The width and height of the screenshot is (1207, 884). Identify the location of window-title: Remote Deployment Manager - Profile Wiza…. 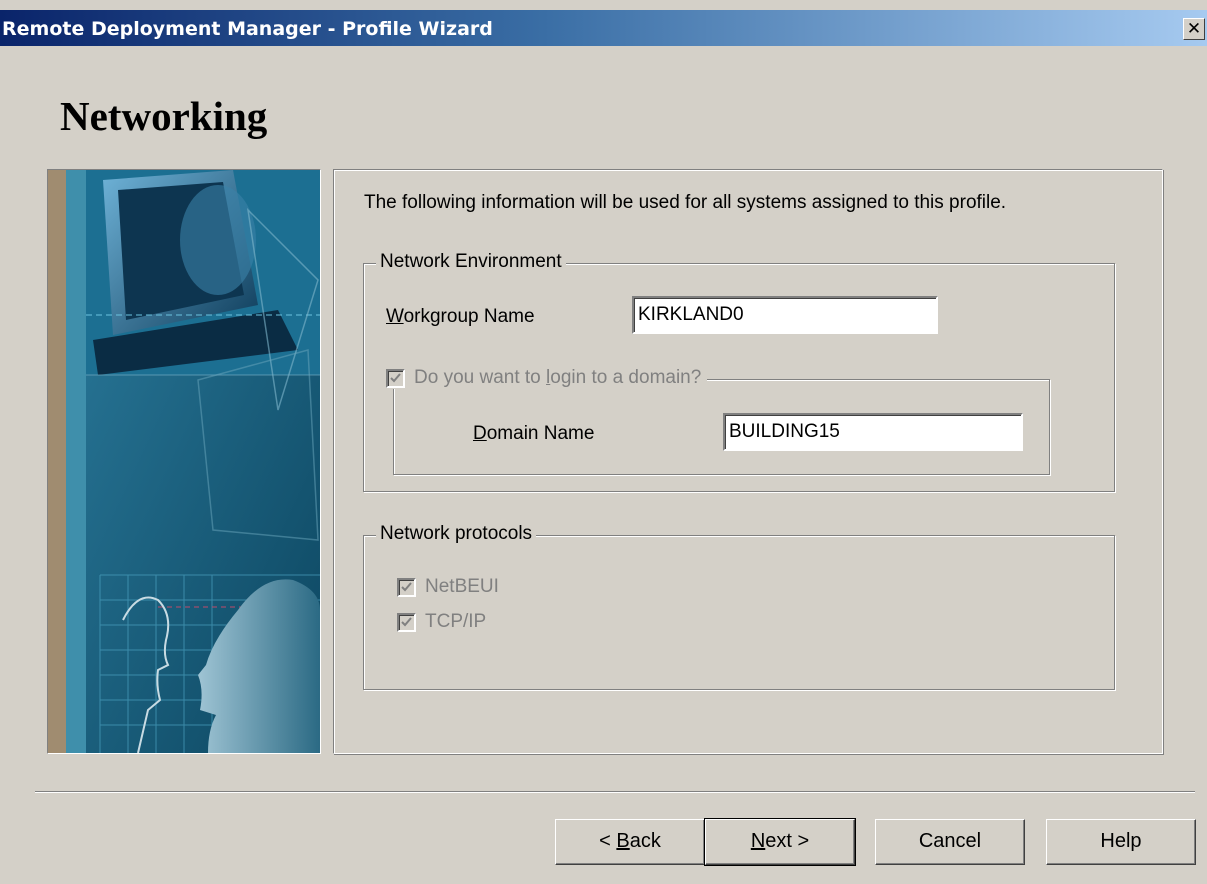
(247, 29).